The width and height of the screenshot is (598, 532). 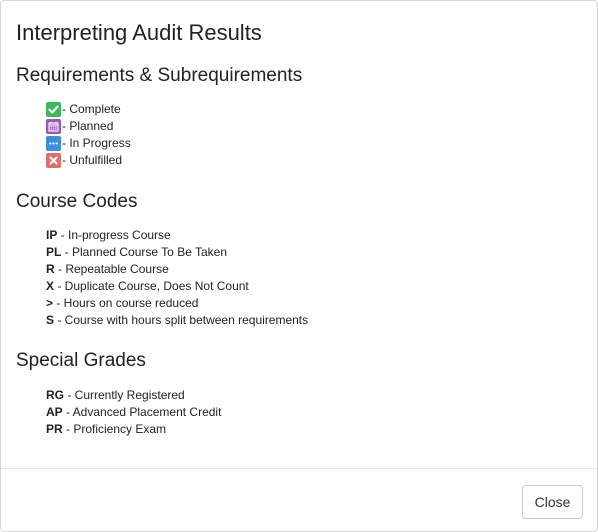 I want to click on code-label: S, so click(x=50, y=320).